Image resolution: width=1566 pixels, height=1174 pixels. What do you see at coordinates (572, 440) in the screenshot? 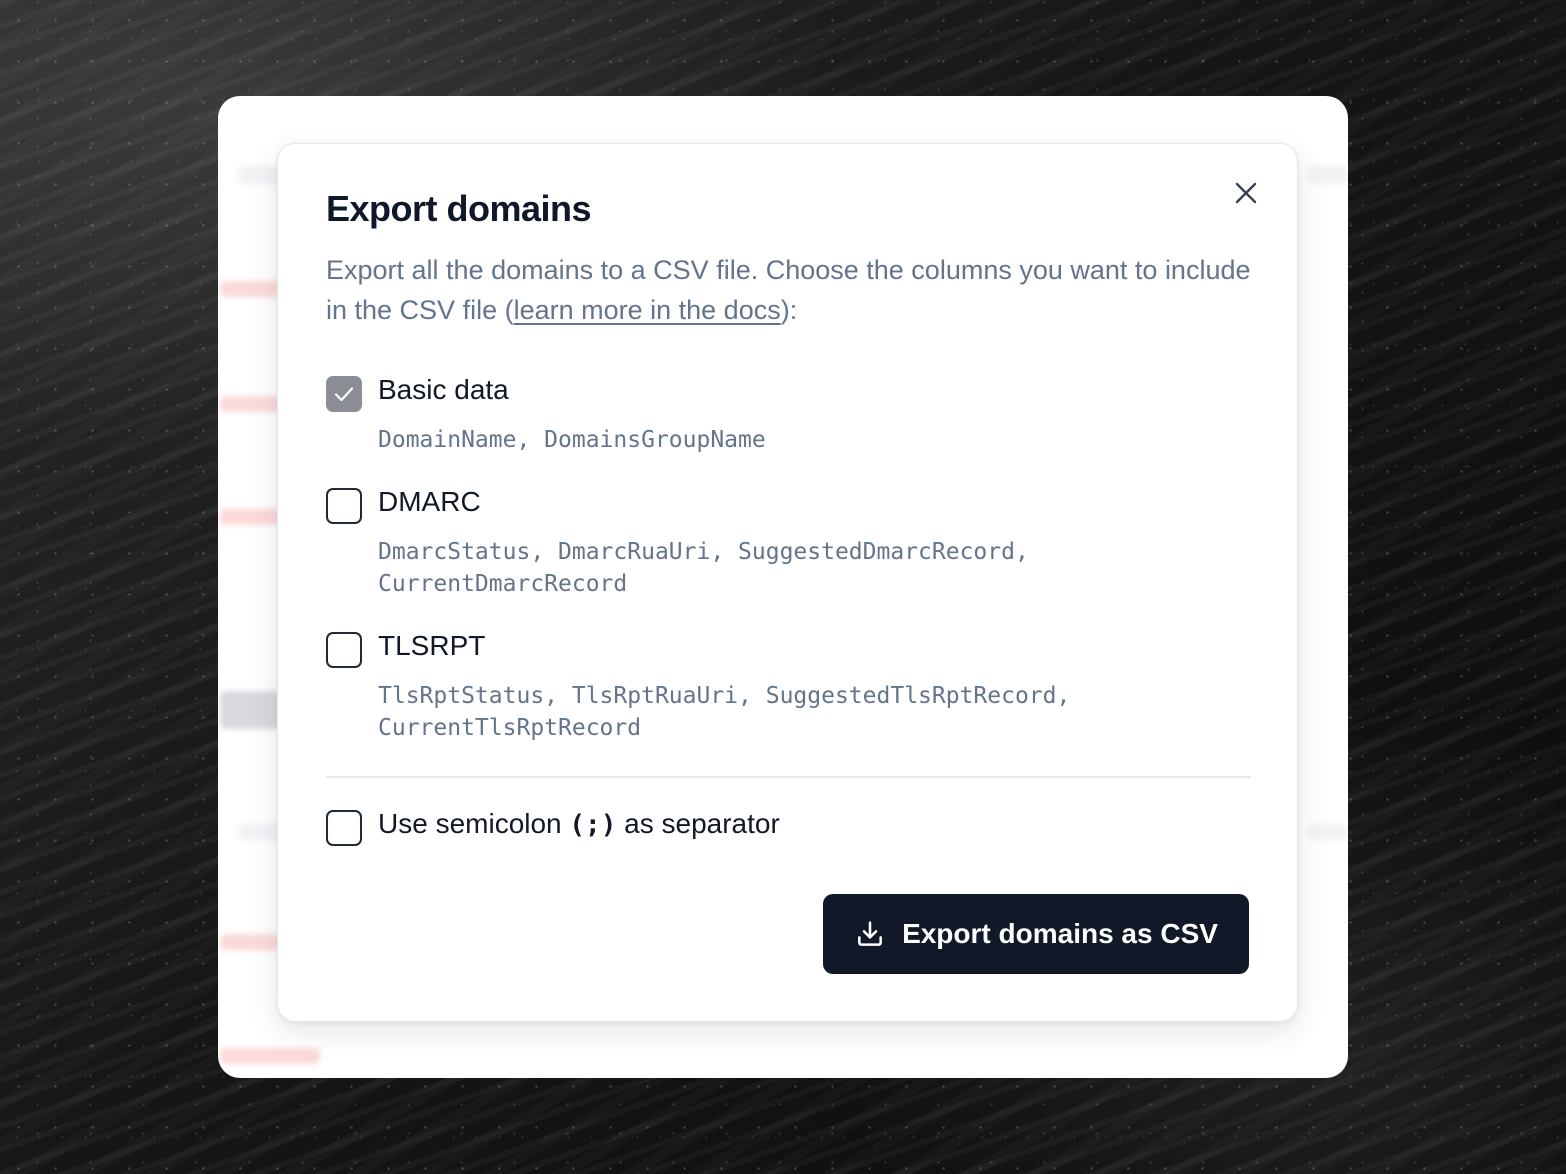
I see `basic-data-columns: DomainName, DomainsGroupName` at bounding box center [572, 440].